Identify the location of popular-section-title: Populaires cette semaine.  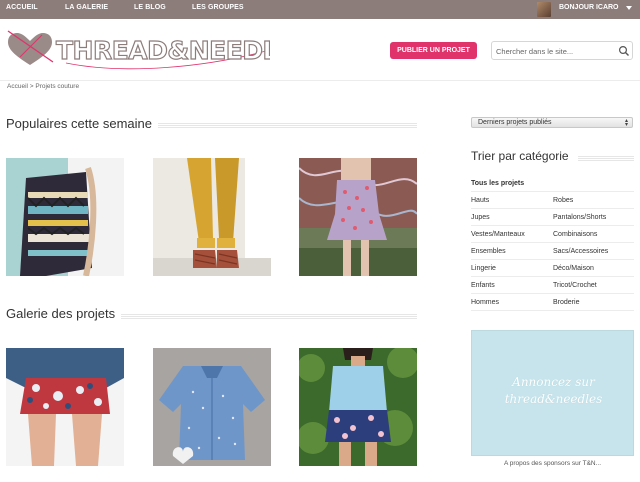
(82, 123).